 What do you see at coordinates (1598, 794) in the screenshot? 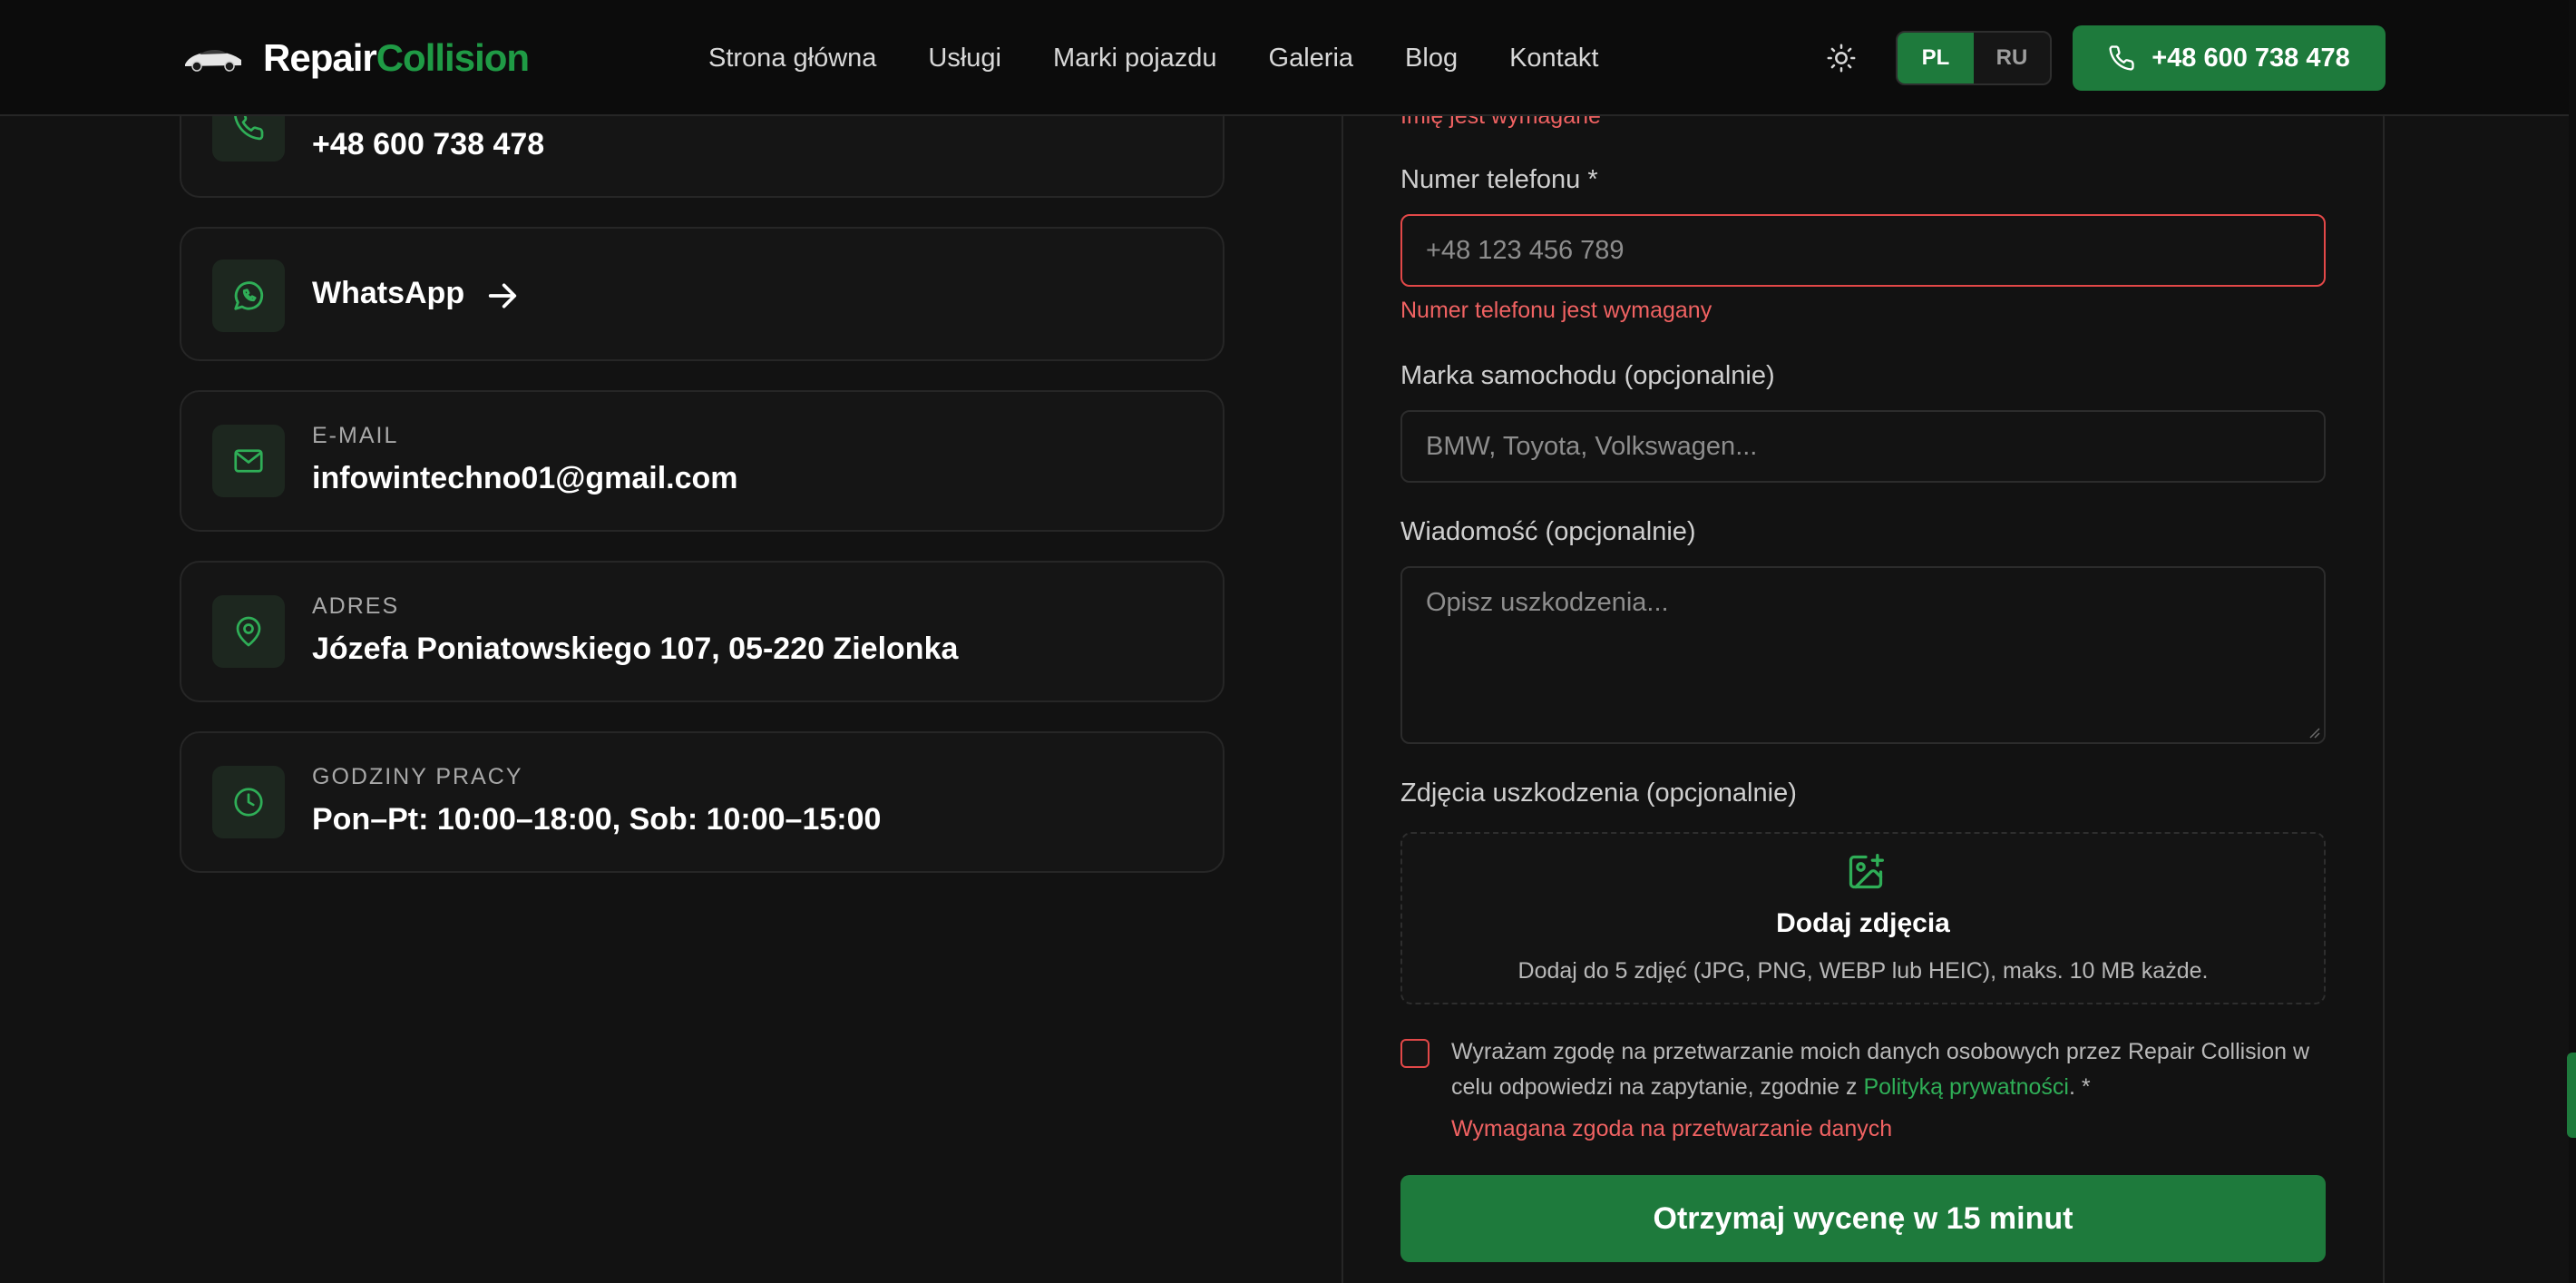
I see `photos-label: Zdjęcia uszkodzenia (opcjonalnie)` at bounding box center [1598, 794].